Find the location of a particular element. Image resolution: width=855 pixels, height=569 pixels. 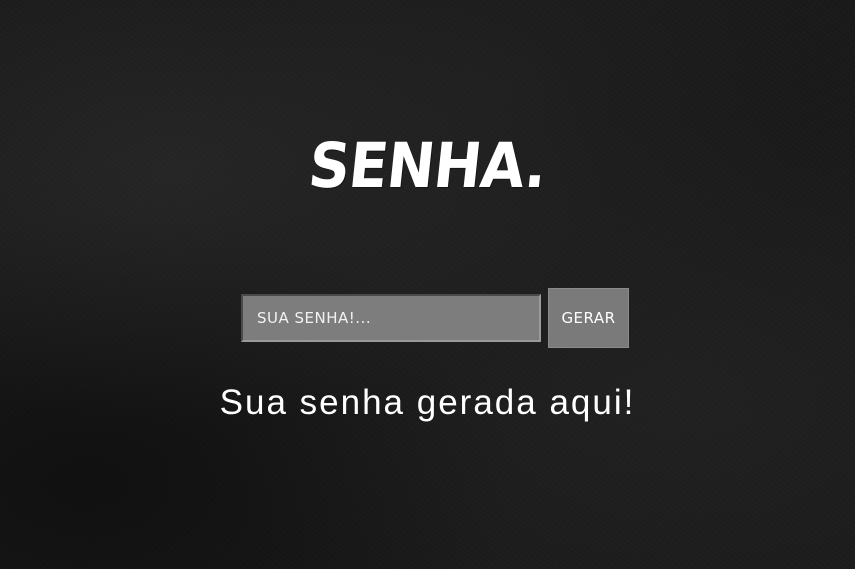

password-form: GERAR is located at coordinates (435, 318).